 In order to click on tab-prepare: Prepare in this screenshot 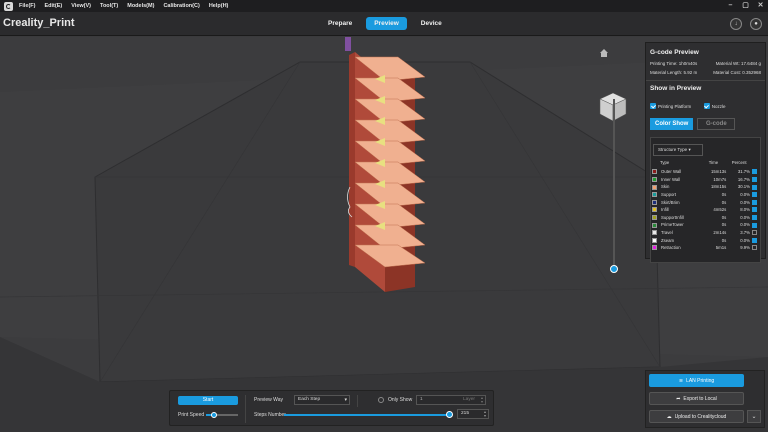, I will do `click(340, 23)`.